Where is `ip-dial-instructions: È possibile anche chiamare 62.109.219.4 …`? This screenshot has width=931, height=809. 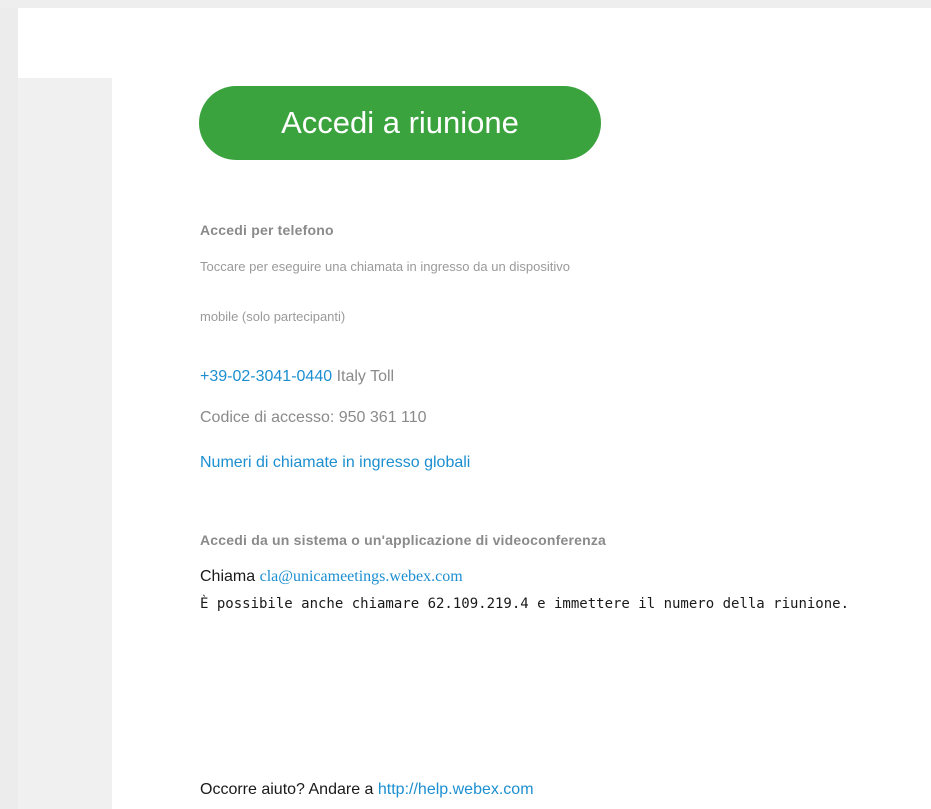 ip-dial-instructions: È possibile anche chiamare 62.109.219.4 … is located at coordinates (525, 604).